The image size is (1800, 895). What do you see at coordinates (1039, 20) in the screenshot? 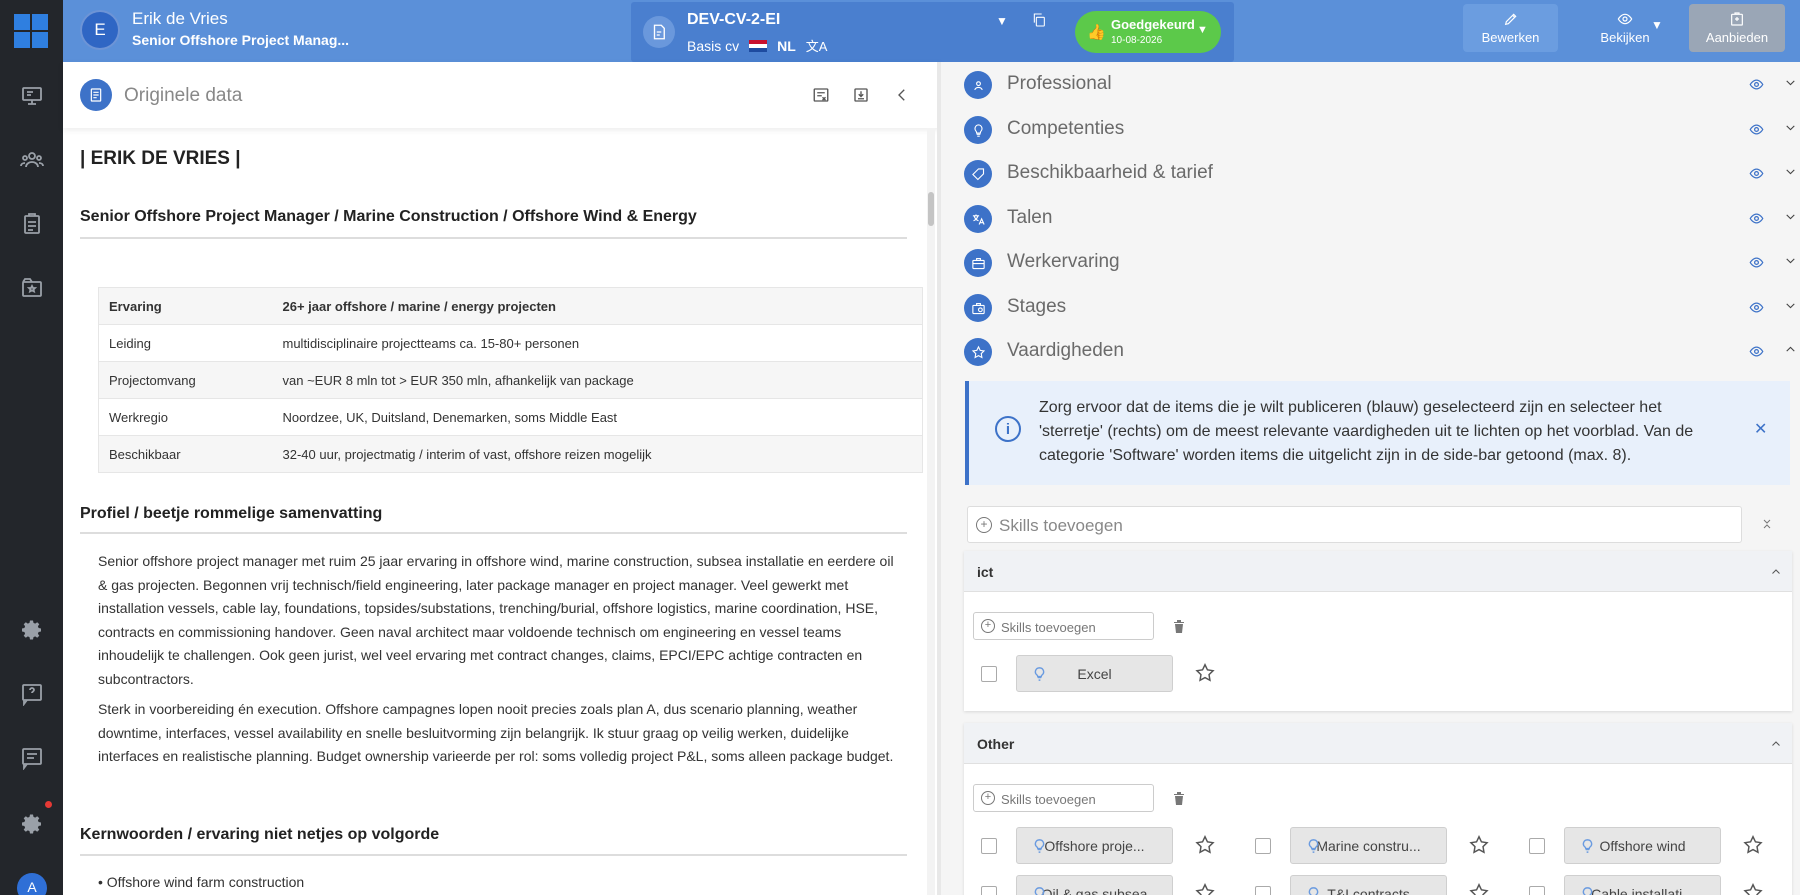
I see `copy-icon` at bounding box center [1039, 20].